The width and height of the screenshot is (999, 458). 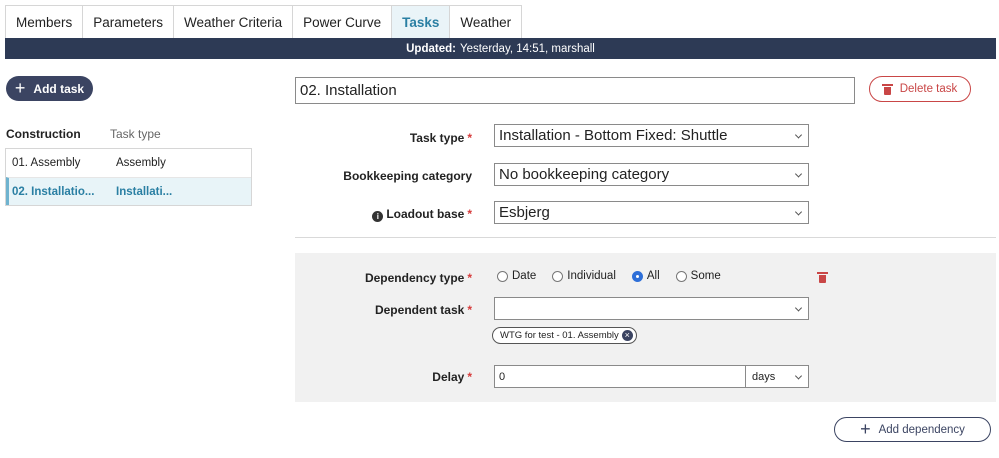 I want to click on add-task-button: + Add task, so click(x=49, y=88).